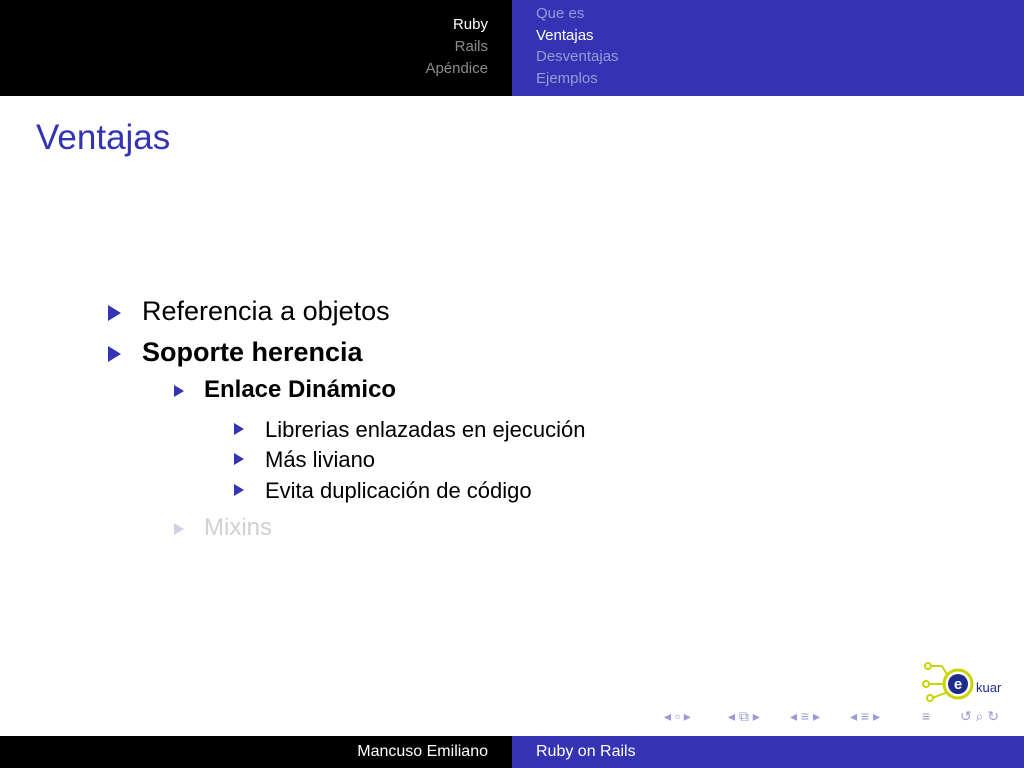 The height and width of the screenshot is (768, 1024). Describe the element at coordinates (989, 687) in the screenshot. I see `logo-text: kuar` at that location.